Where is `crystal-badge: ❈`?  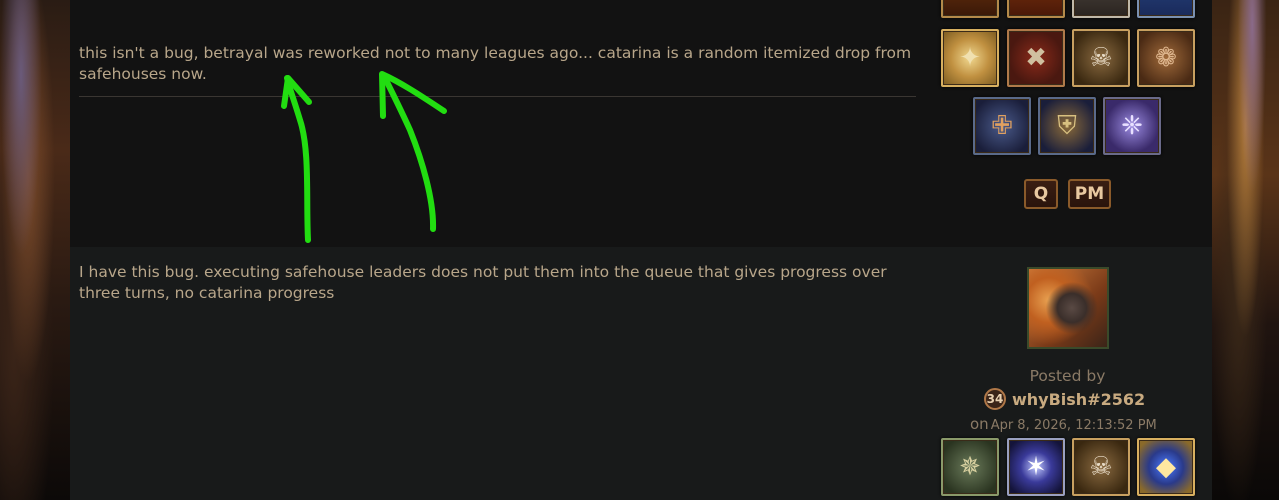 crystal-badge: ❈ is located at coordinates (1132, 126).